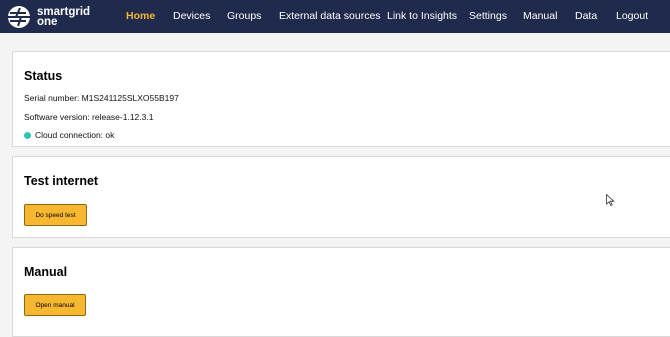 The image size is (670, 337). I want to click on logo-text: smartgrid one, so click(63, 17).